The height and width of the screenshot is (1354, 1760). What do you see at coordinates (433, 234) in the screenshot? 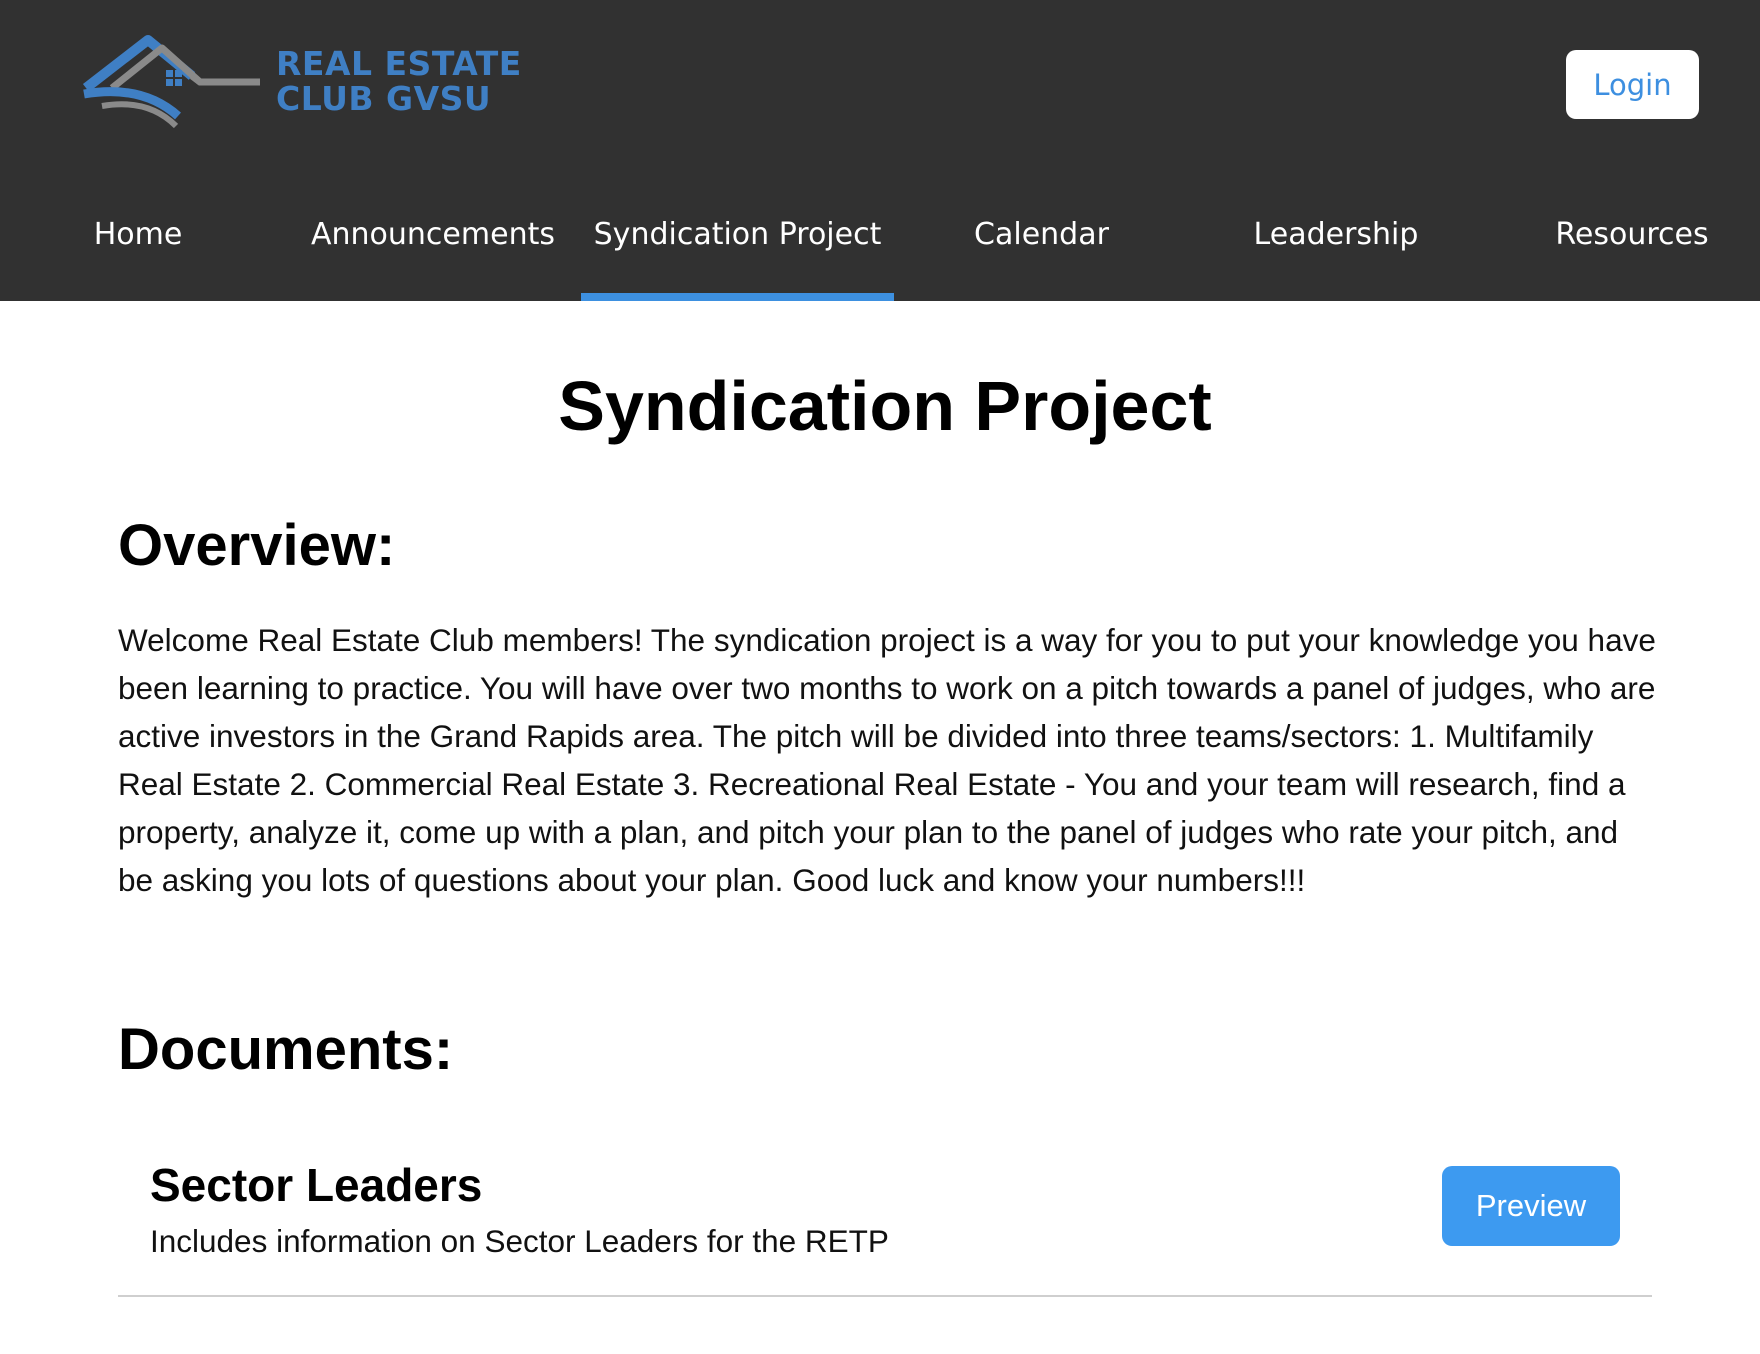
I see `nav-item-label: Announcements` at bounding box center [433, 234].